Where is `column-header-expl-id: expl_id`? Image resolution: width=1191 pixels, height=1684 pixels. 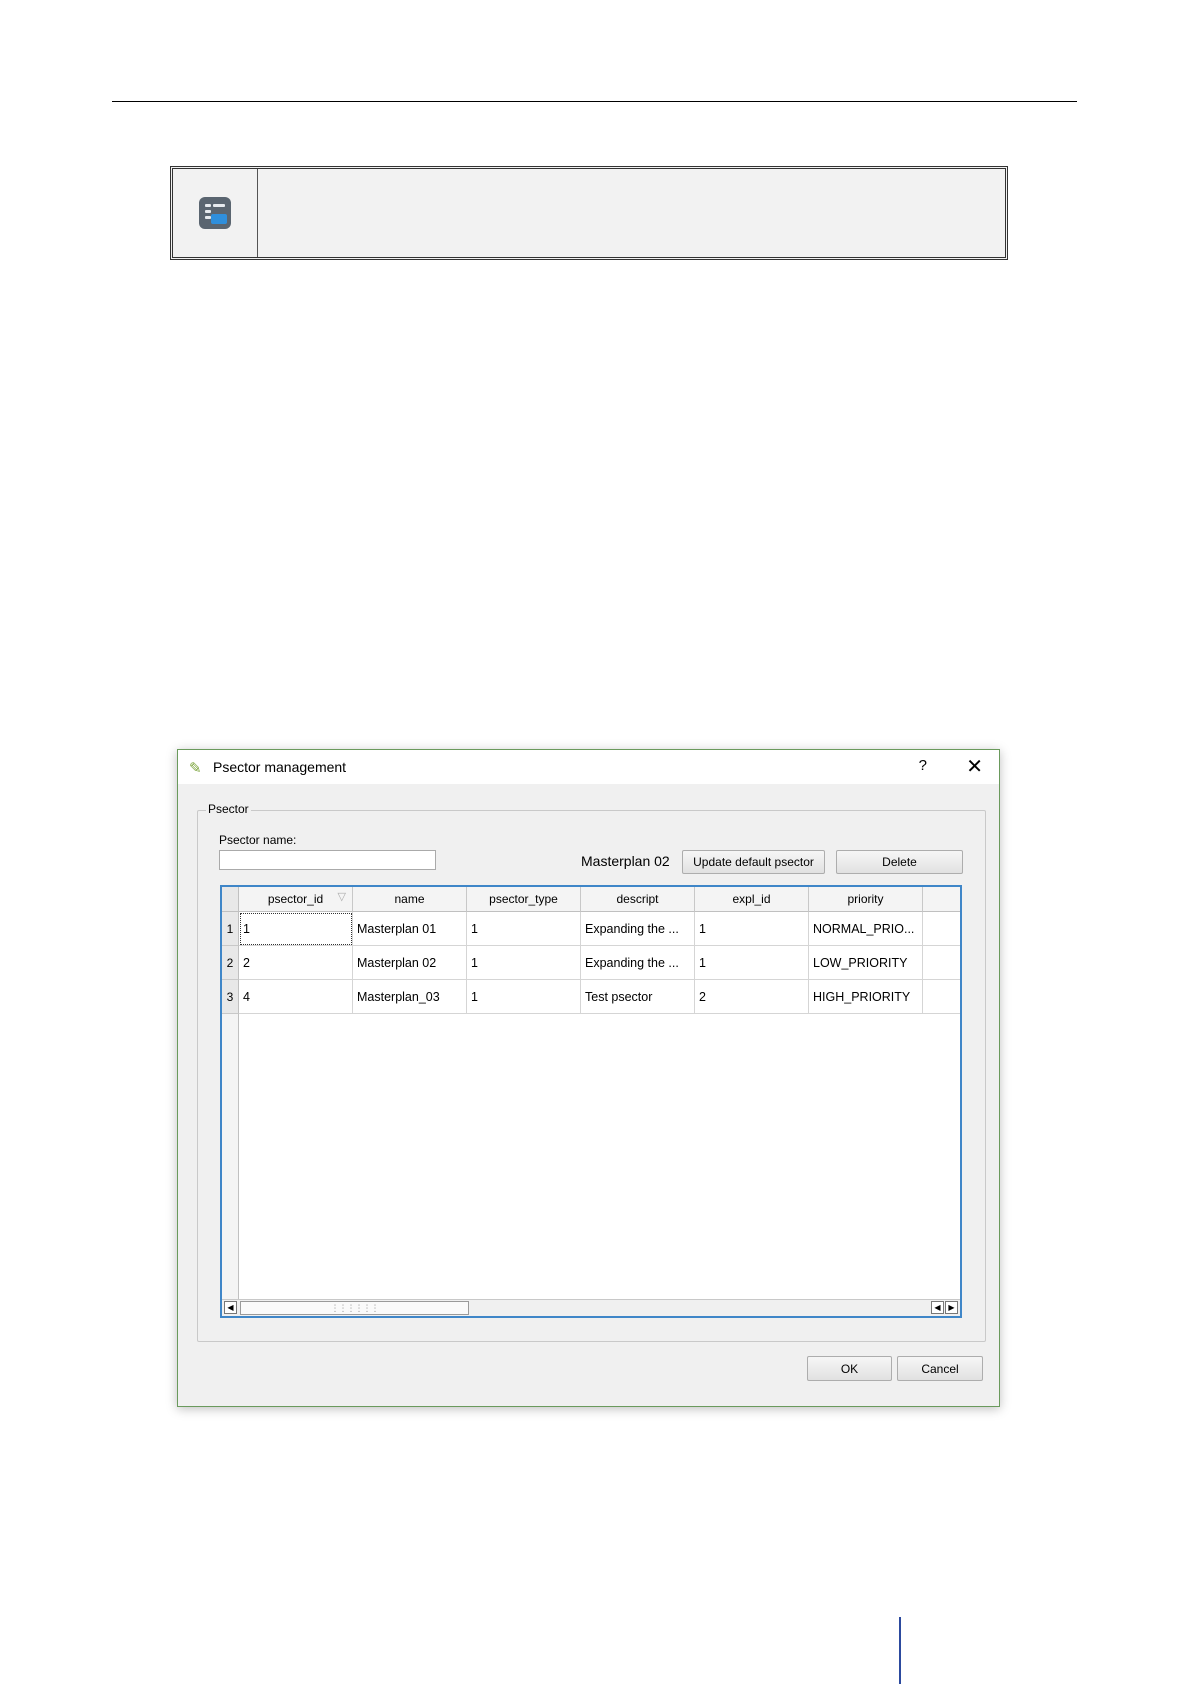 column-header-expl-id: expl_id is located at coordinates (752, 899).